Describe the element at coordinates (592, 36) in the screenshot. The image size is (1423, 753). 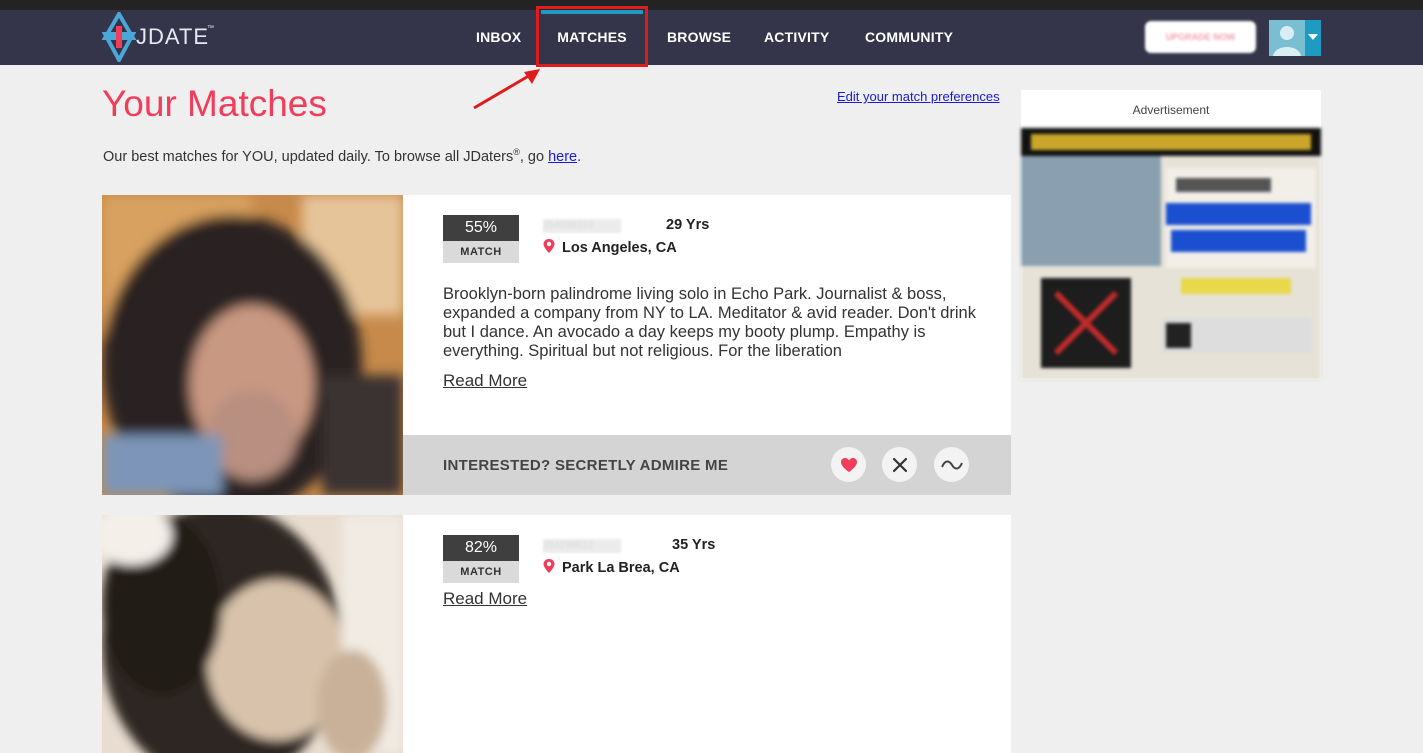
I see `annotation-highlight-box` at that location.